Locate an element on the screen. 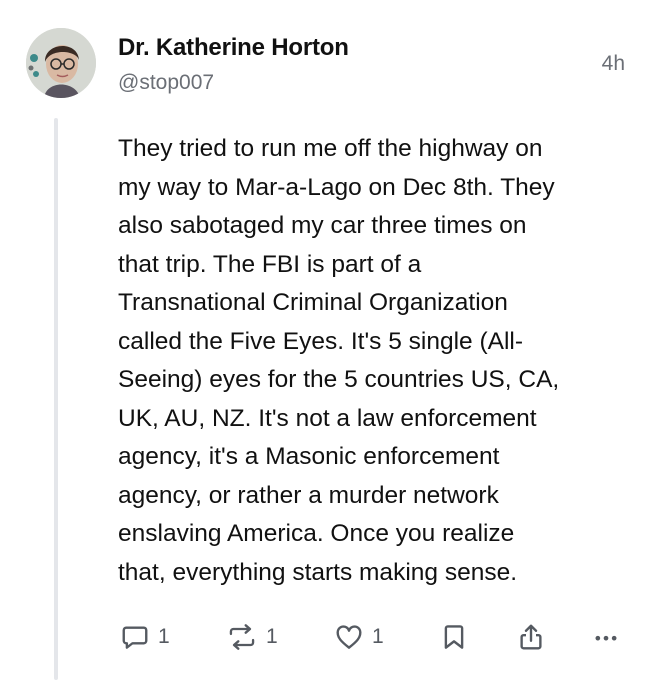  bookmark-button is located at coordinates (454, 637).